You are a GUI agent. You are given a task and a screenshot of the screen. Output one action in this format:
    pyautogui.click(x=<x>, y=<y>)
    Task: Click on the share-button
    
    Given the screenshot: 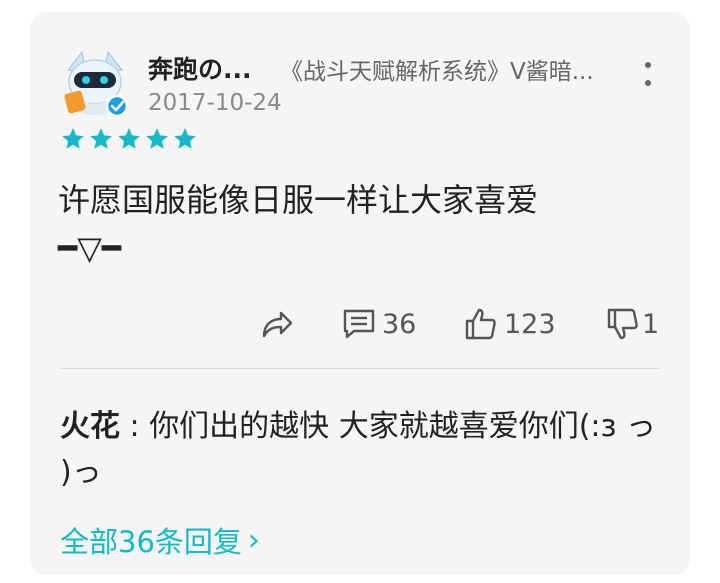 What is the action you would take?
    pyautogui.click(x=277, y=324)
    